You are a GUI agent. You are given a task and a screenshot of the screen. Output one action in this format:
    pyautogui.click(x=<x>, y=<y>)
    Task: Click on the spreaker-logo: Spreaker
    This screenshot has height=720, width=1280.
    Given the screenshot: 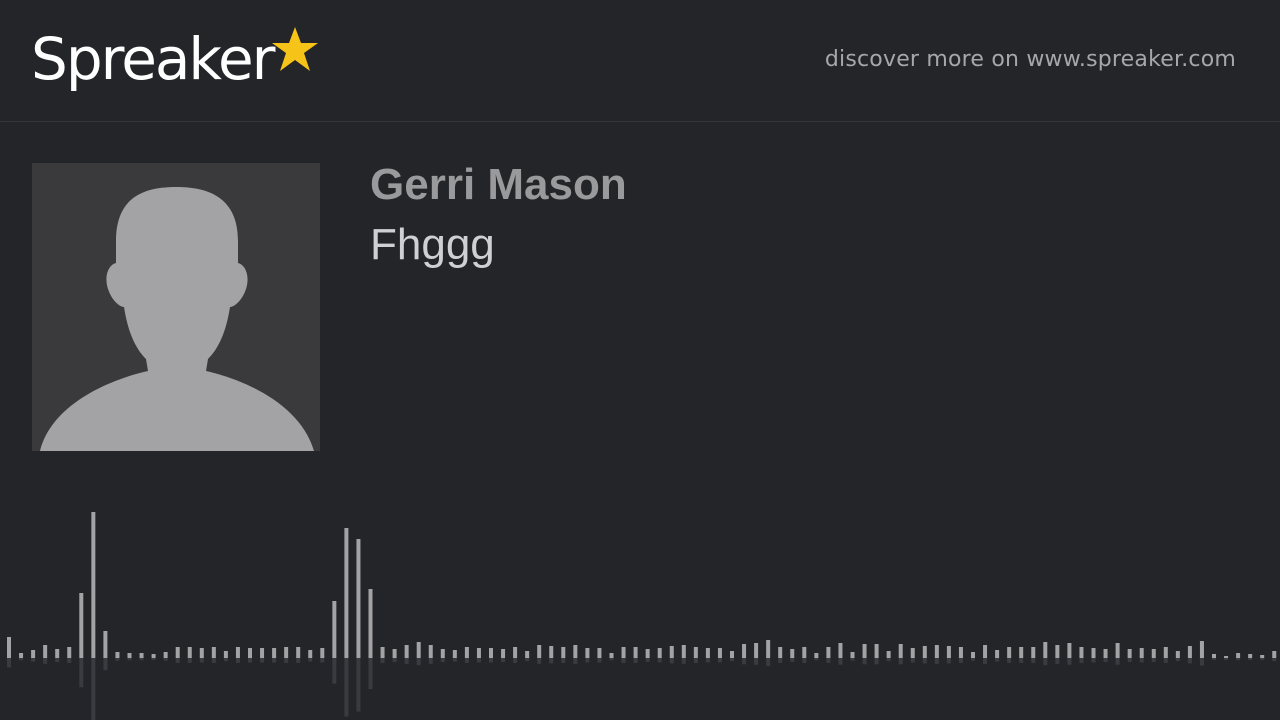 What is the action you would take?
    pyautogui.click(x=175, y=62)
    